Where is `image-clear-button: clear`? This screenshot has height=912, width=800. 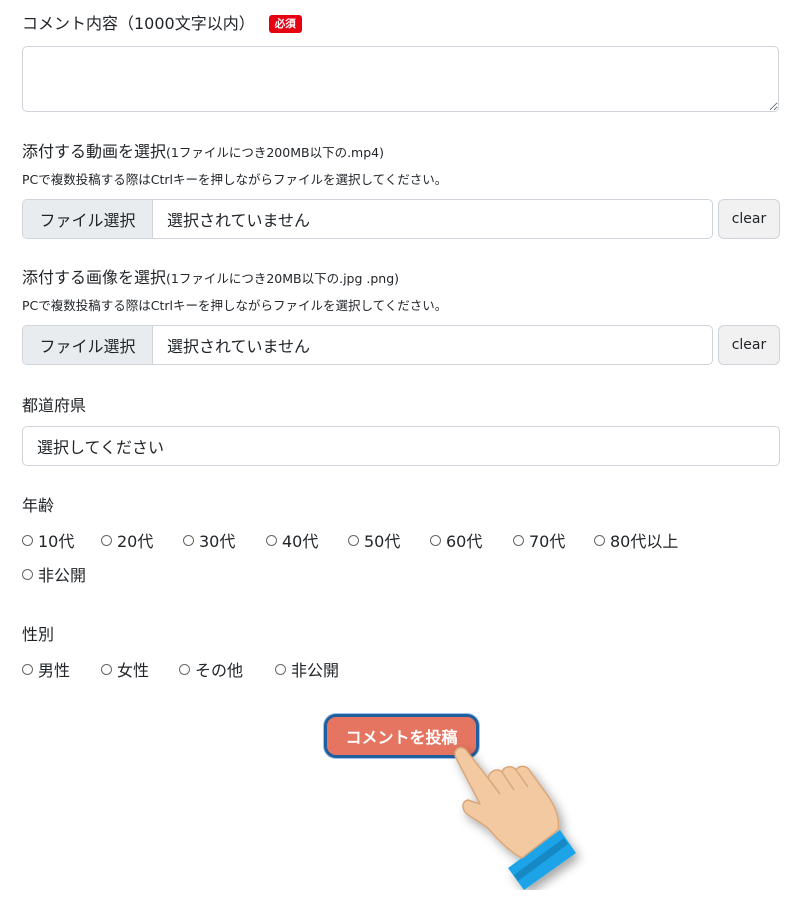 image-clear-button: clear is located at coordinates (749, 345).